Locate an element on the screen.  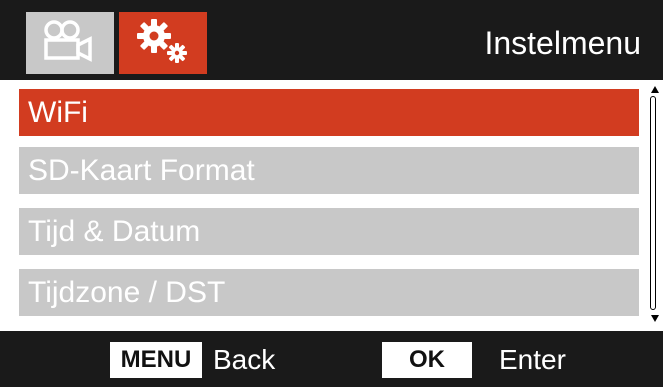
back-label: Back is located at coordinates (244, 359).